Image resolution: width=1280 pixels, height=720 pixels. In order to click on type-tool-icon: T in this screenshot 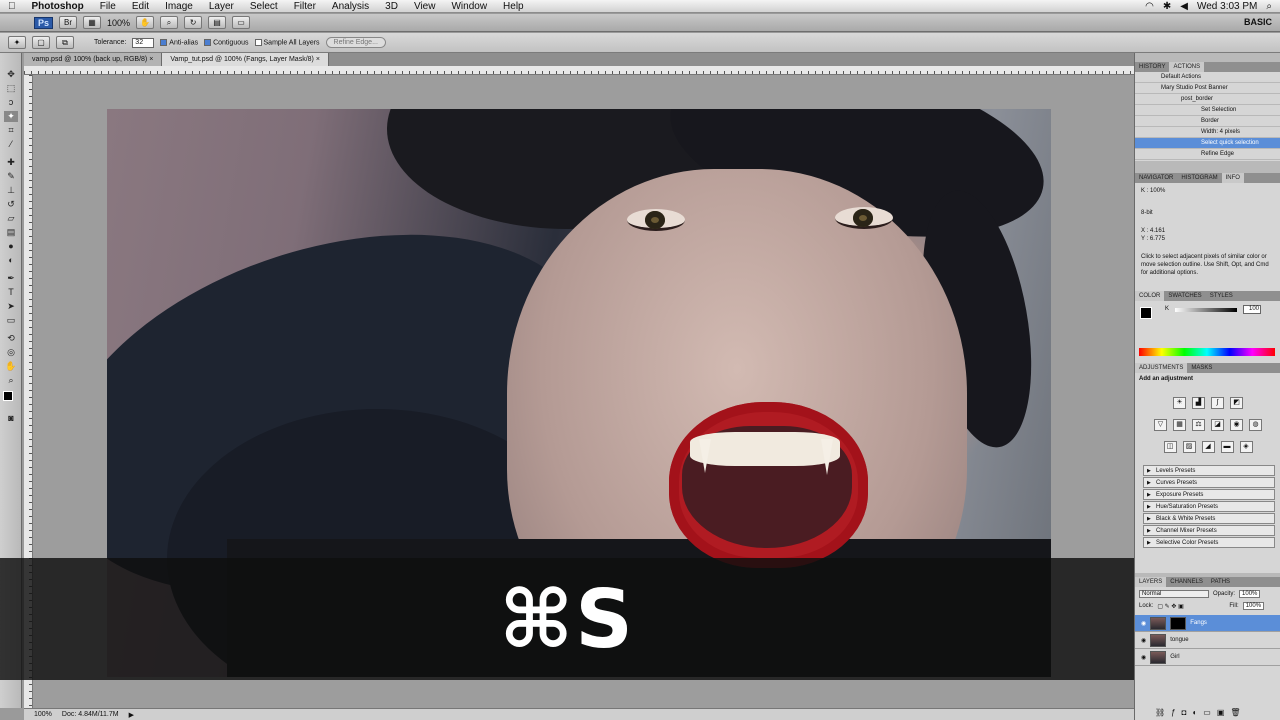, I will do `click(11, 292)`.